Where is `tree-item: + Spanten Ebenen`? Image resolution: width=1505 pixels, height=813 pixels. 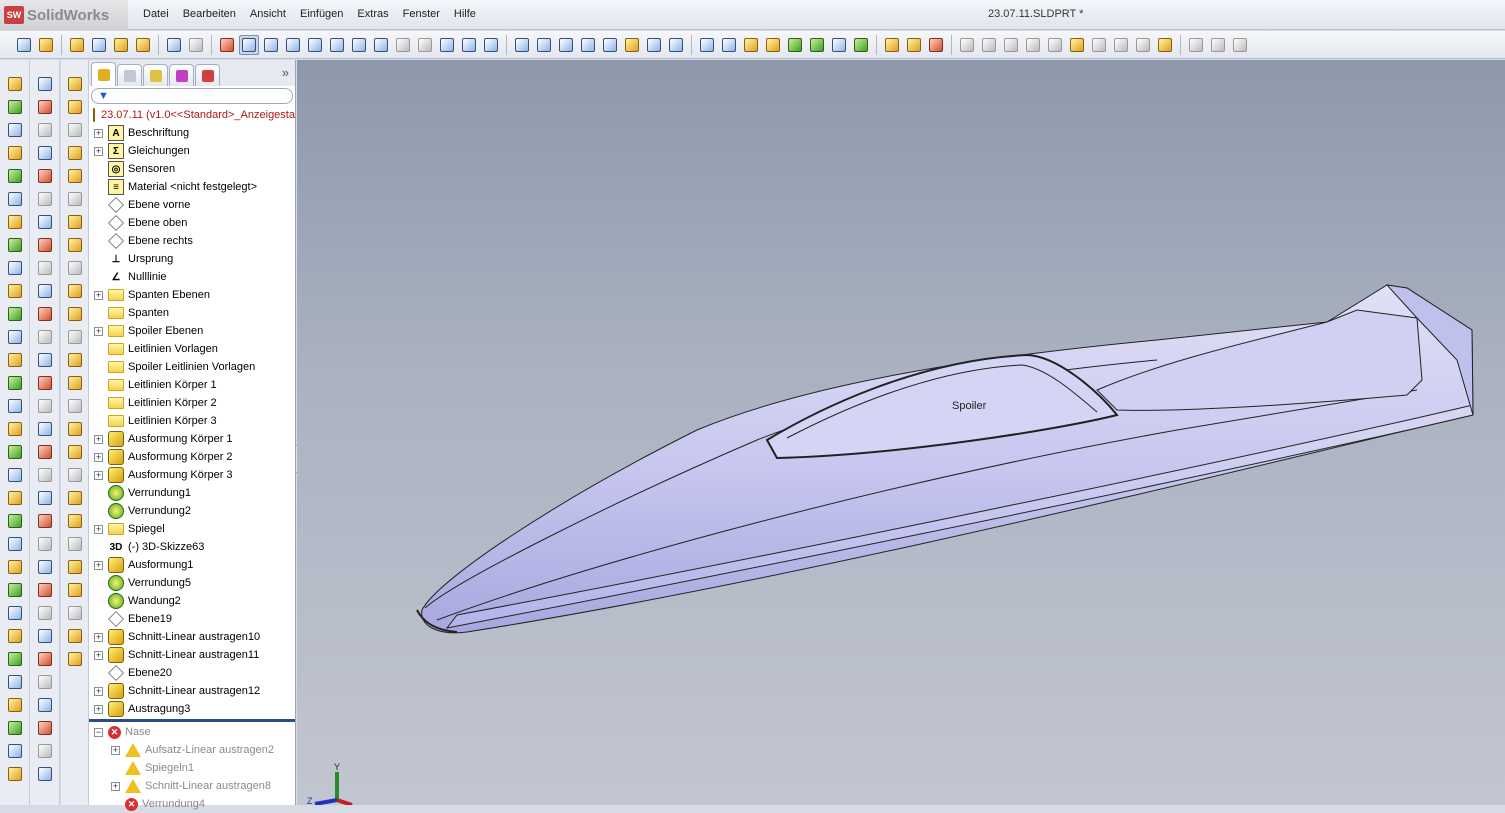 tree-item: + Spanten Ebenen is located at coordinates (192, 295).